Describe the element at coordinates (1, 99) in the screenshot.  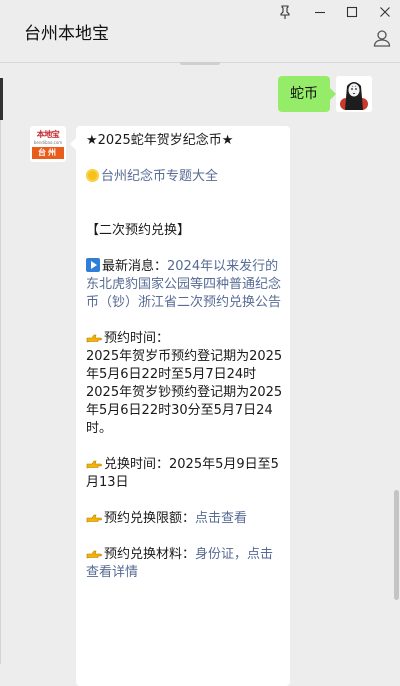
I see `left-panel-edge` at that location.